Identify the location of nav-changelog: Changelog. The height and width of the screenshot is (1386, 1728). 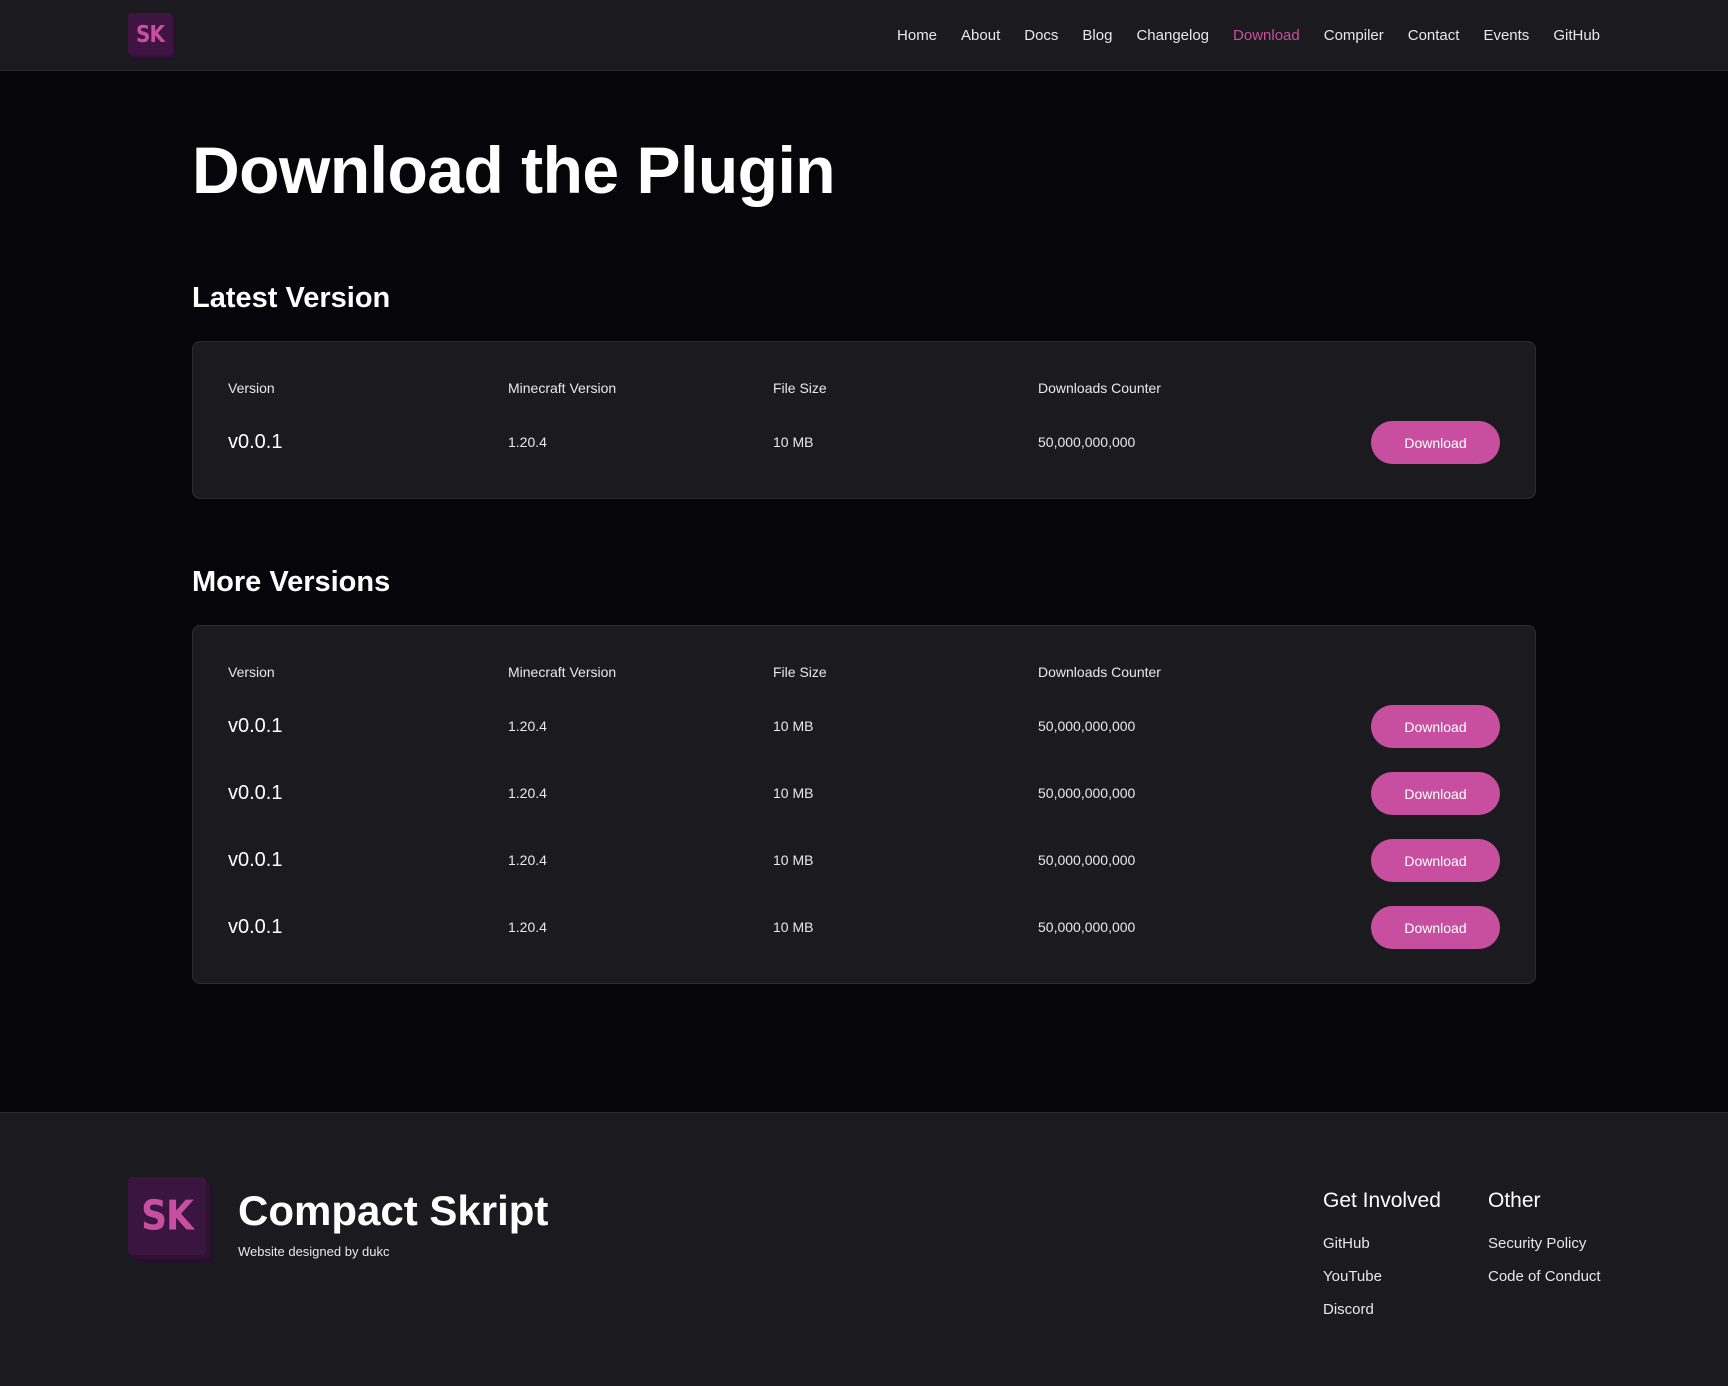
(1172, 35).